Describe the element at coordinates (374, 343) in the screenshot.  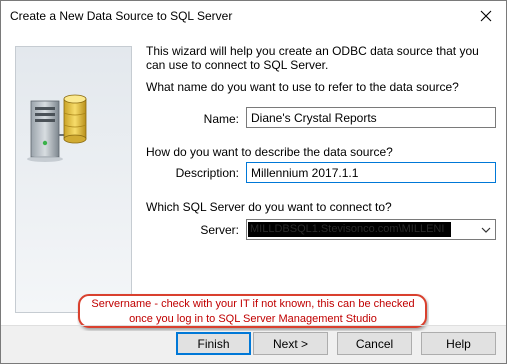
I see `cancel-button: Cancel` at that location.